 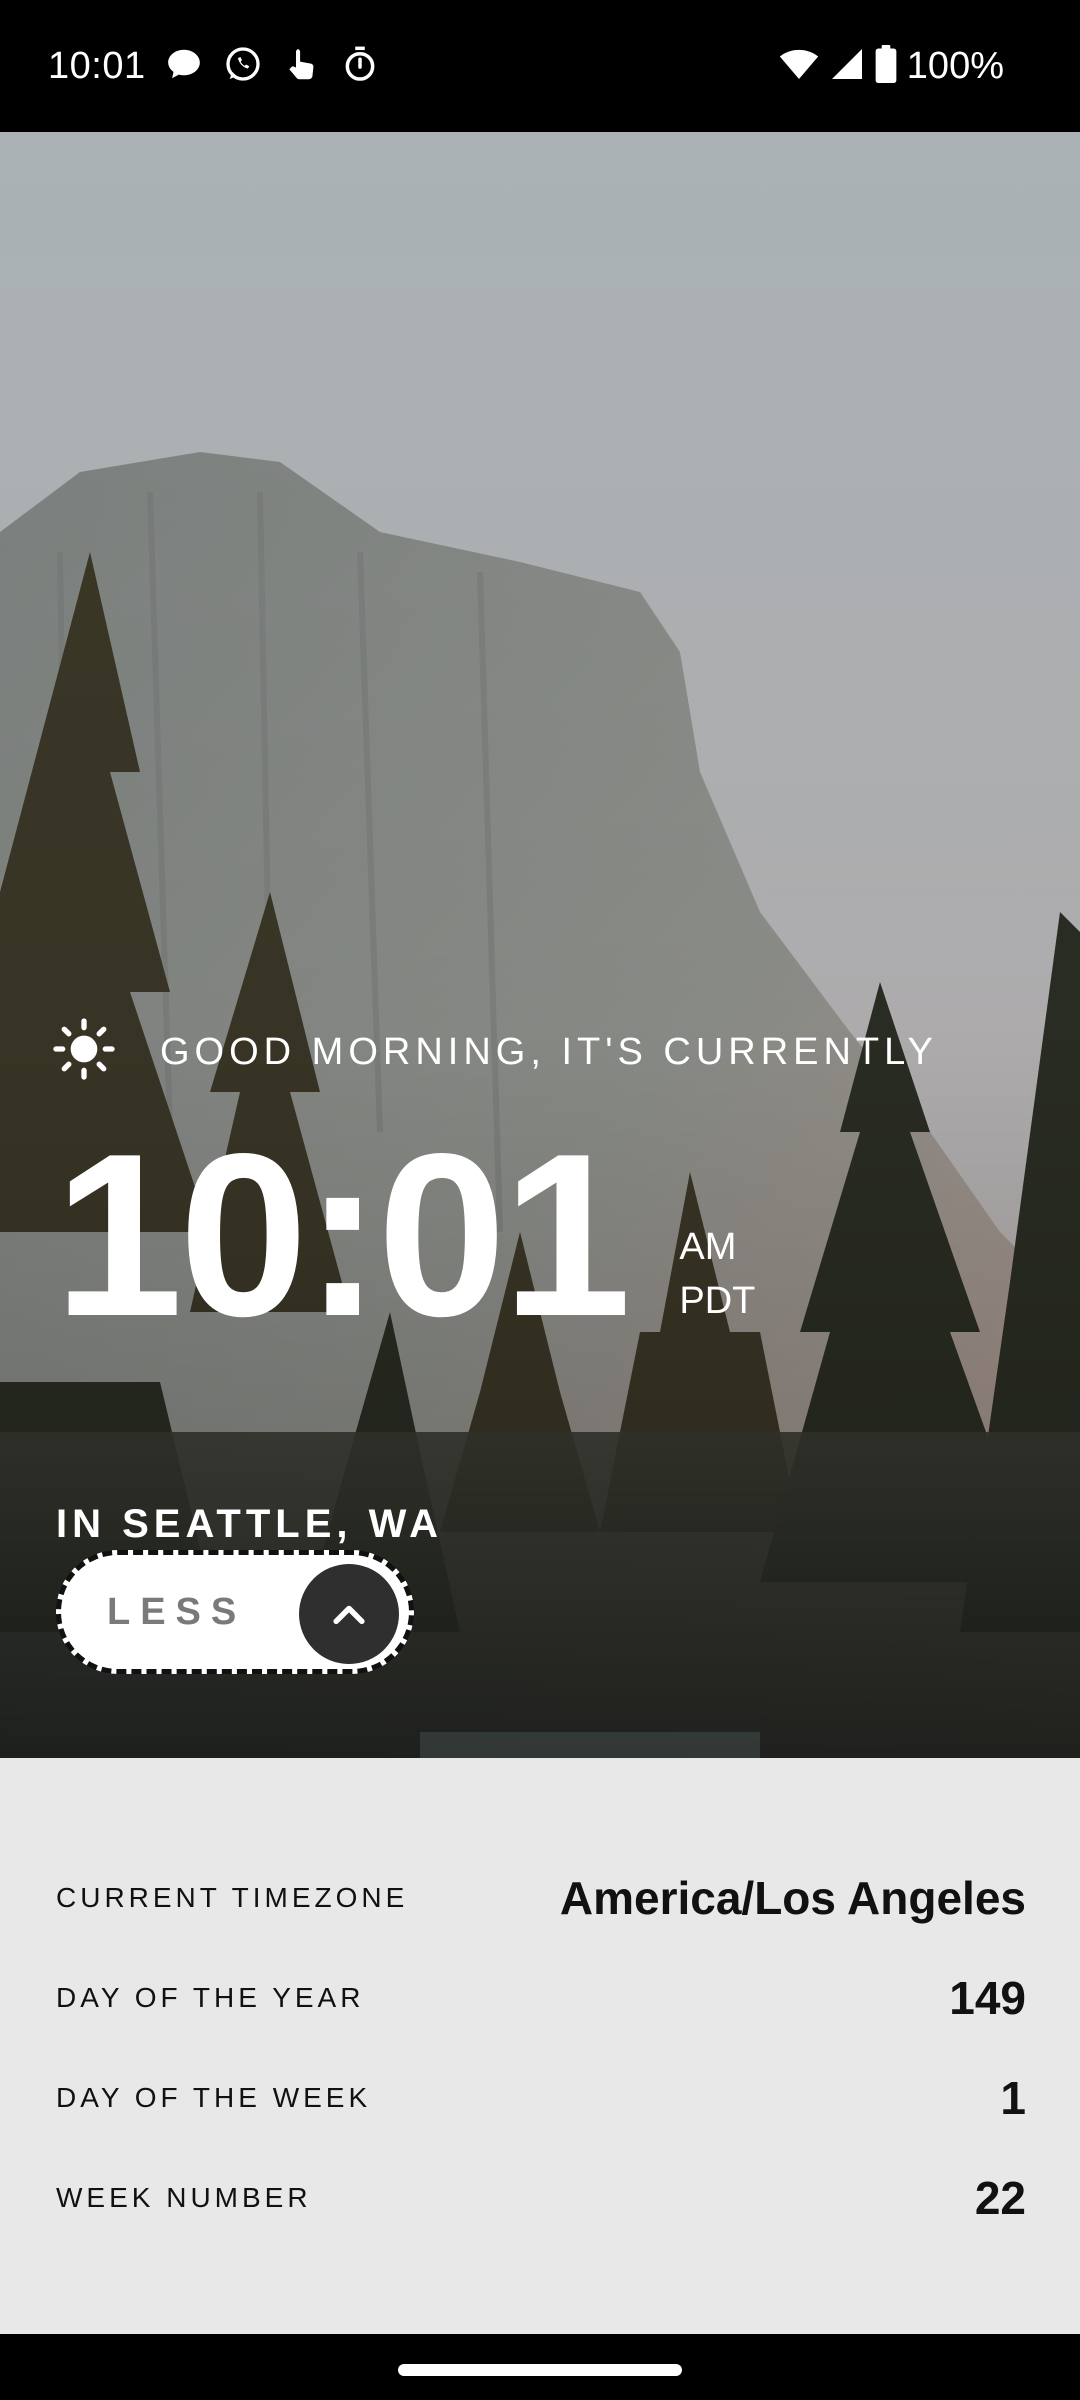 I want to click on greeting-row: GOOD MORNING, IT'S CURRENTLY, so click(x=495, y=1051).